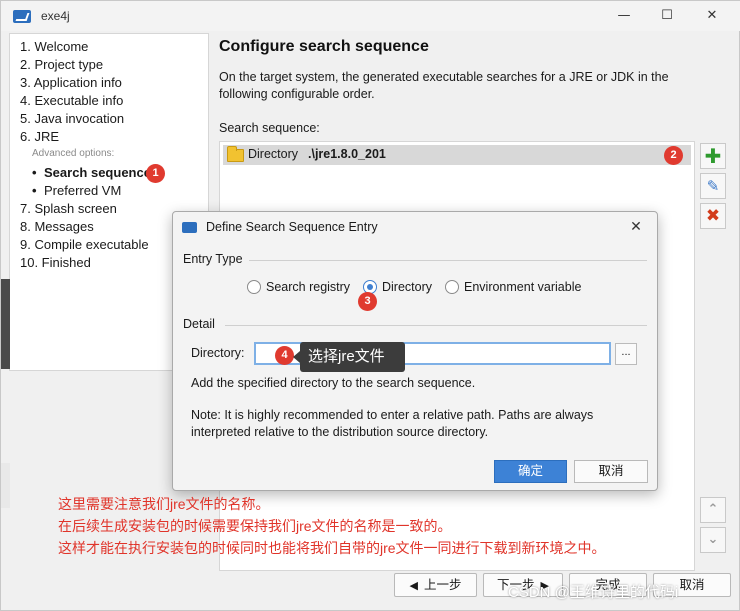  I want to click on step-messages: 8. Messages, so click(57, 226).